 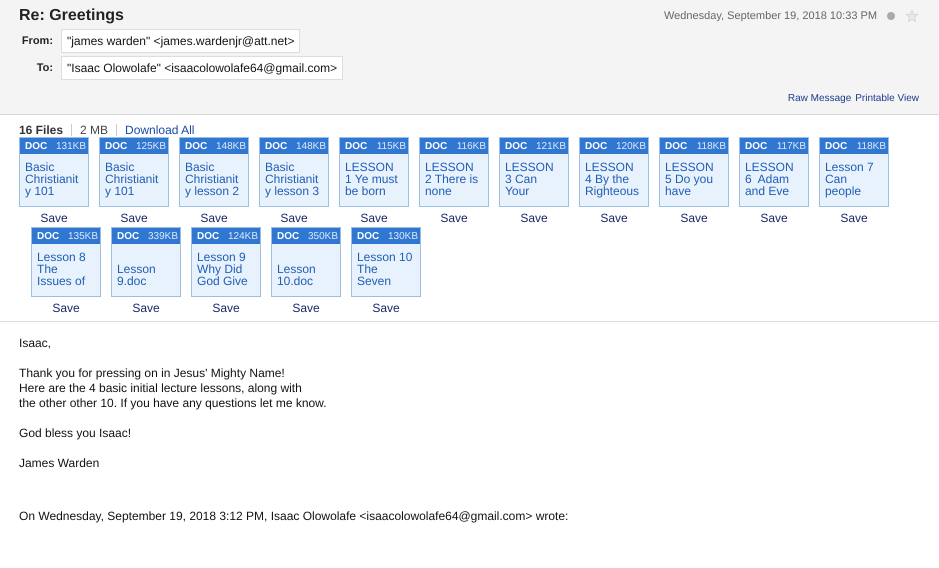 I want to click on file-size: 350KB, so click(x=323, y=236).